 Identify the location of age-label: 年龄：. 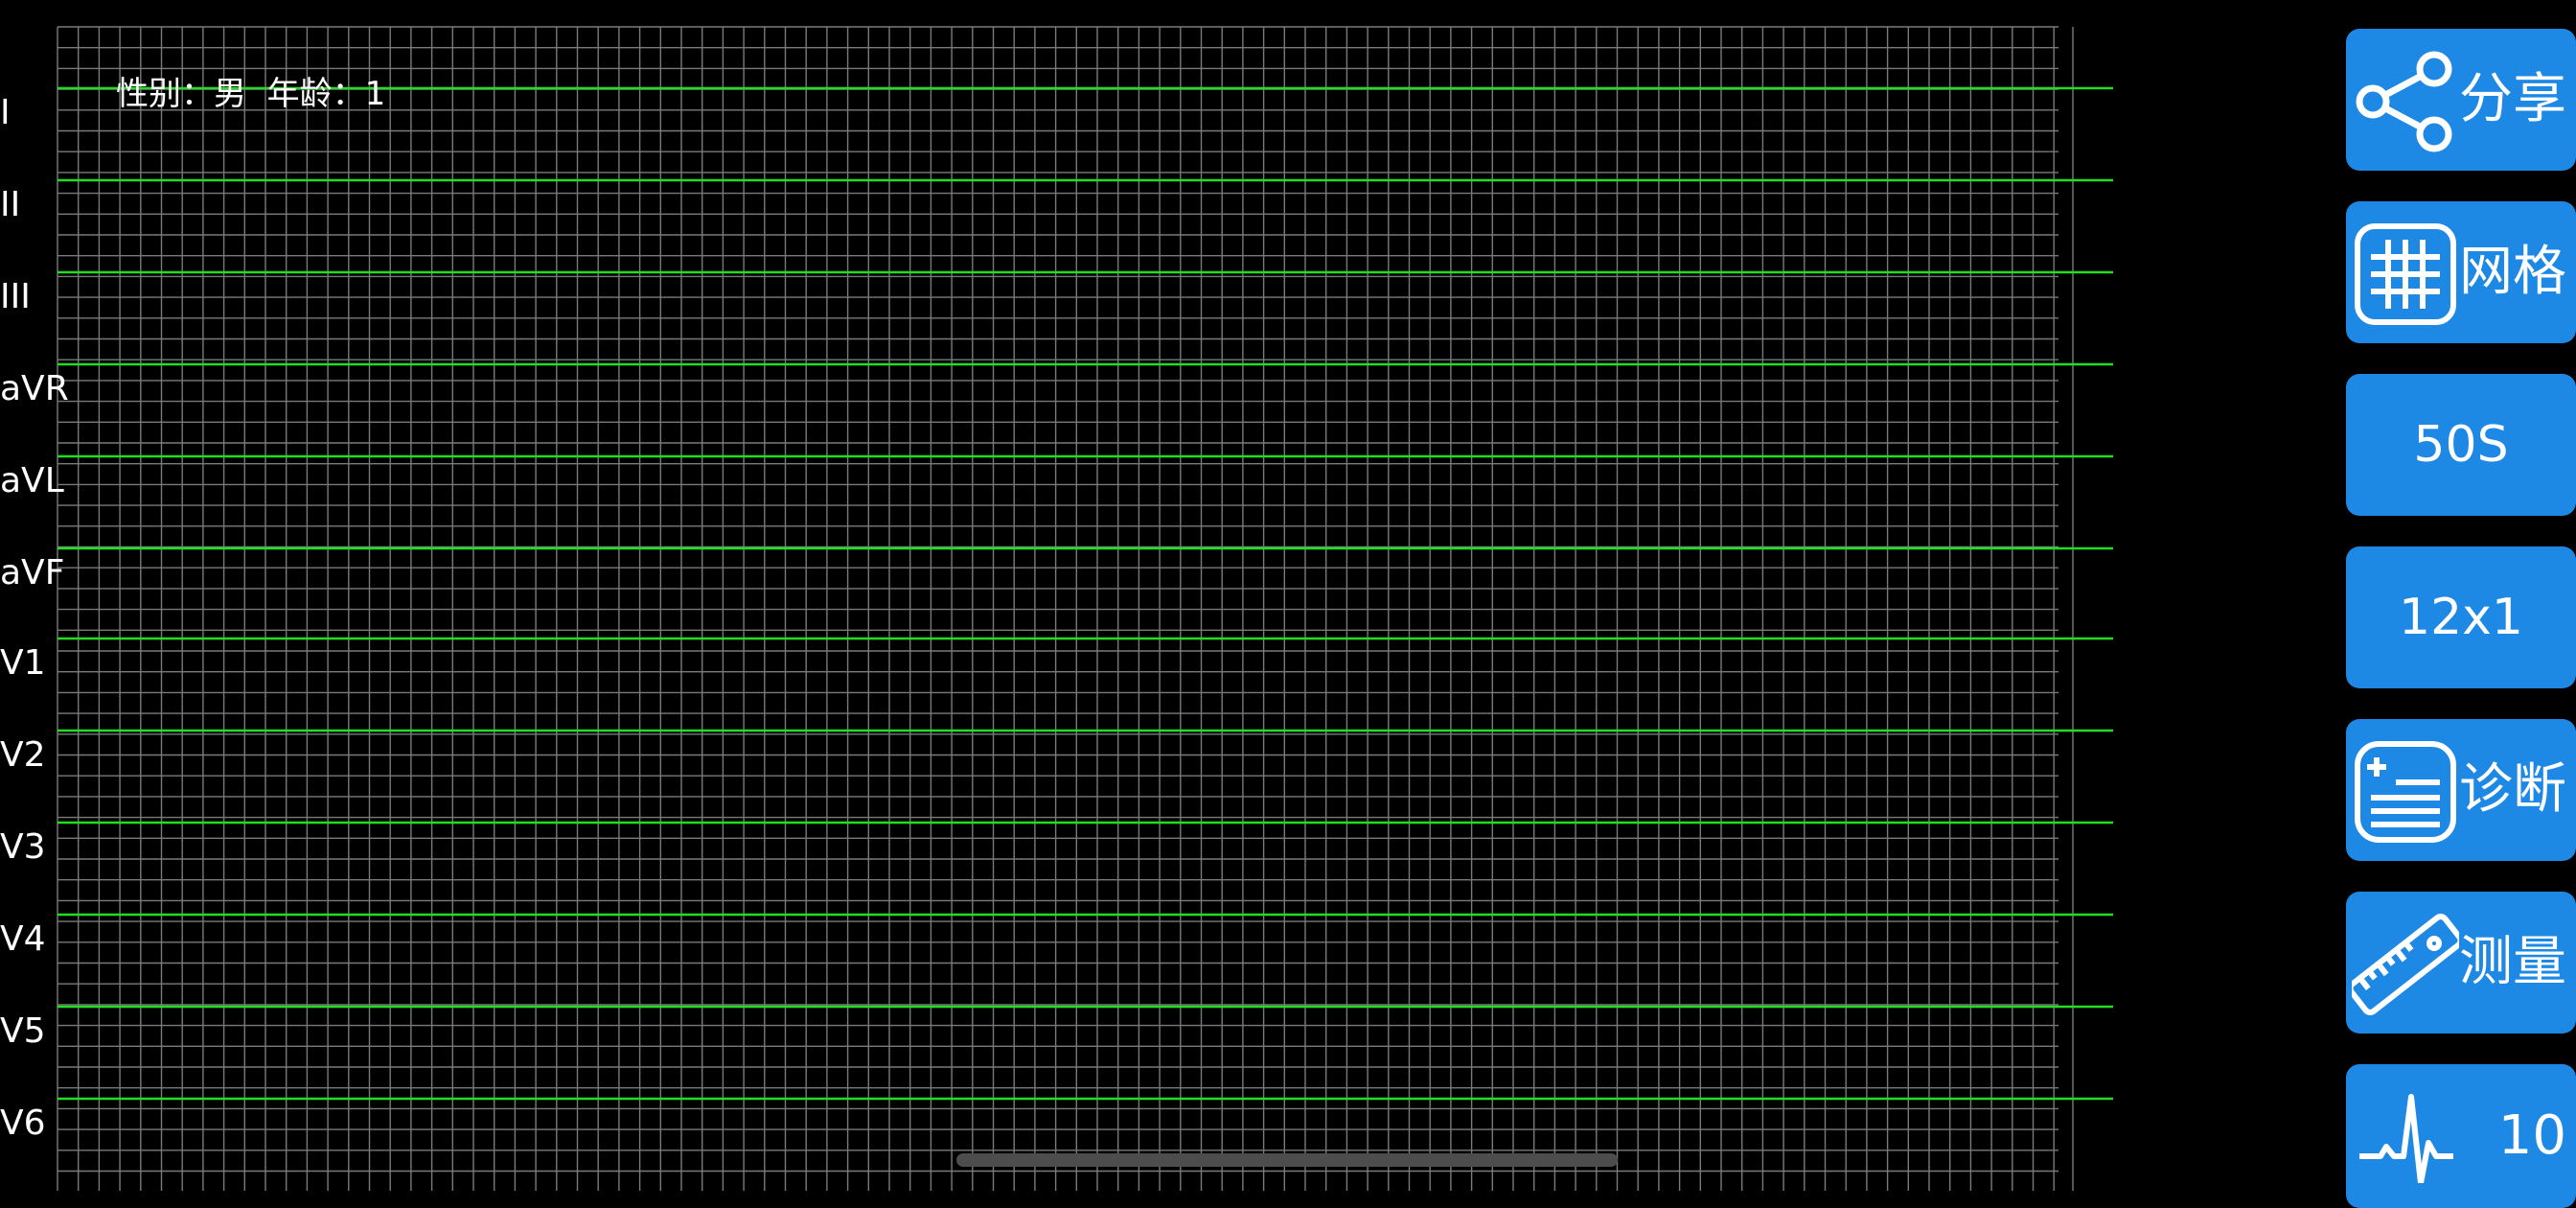
(315, 94).